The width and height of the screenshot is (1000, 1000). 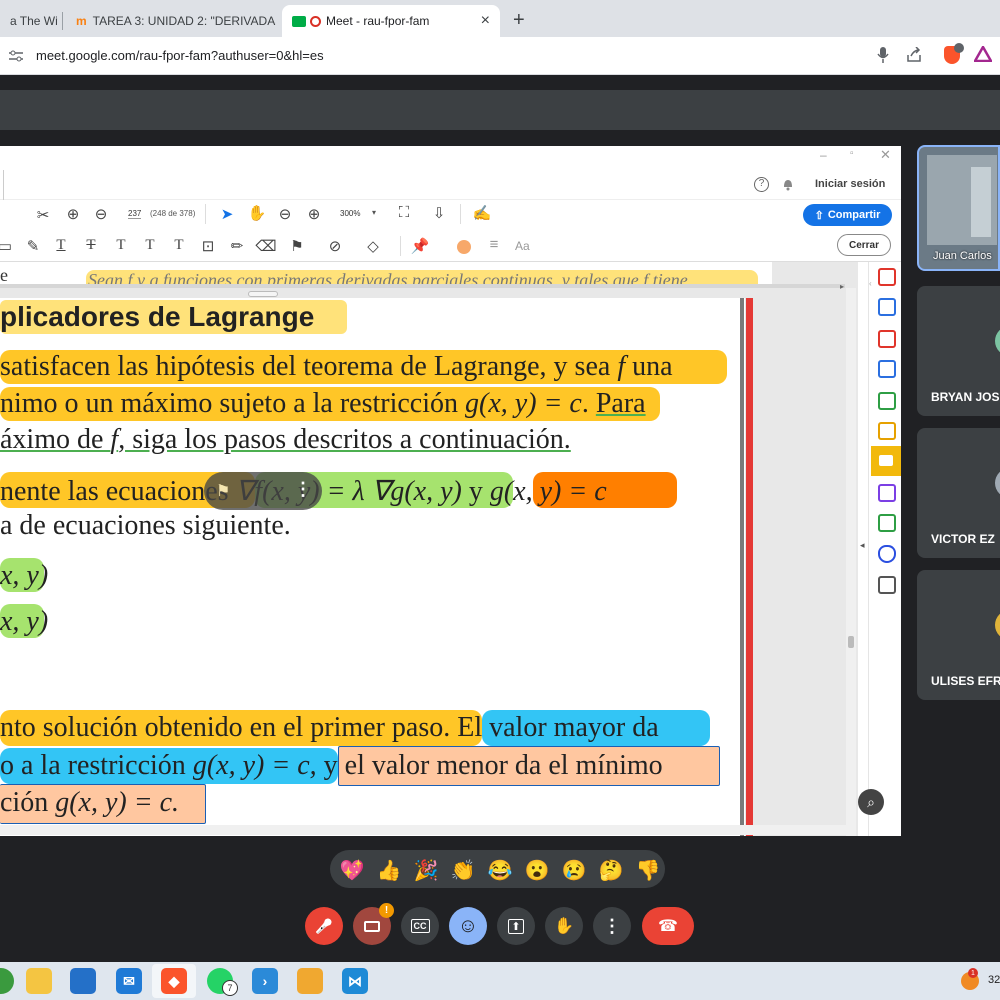 I want to click on page-up-icon: ⊕, so click(x=73, y=214).